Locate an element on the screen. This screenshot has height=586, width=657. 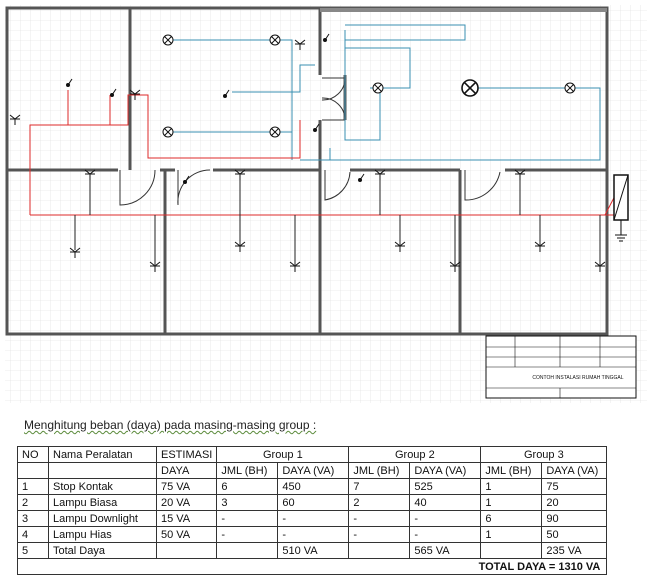
cell-name: Stop Kontak is located at coordinates (102, 486).